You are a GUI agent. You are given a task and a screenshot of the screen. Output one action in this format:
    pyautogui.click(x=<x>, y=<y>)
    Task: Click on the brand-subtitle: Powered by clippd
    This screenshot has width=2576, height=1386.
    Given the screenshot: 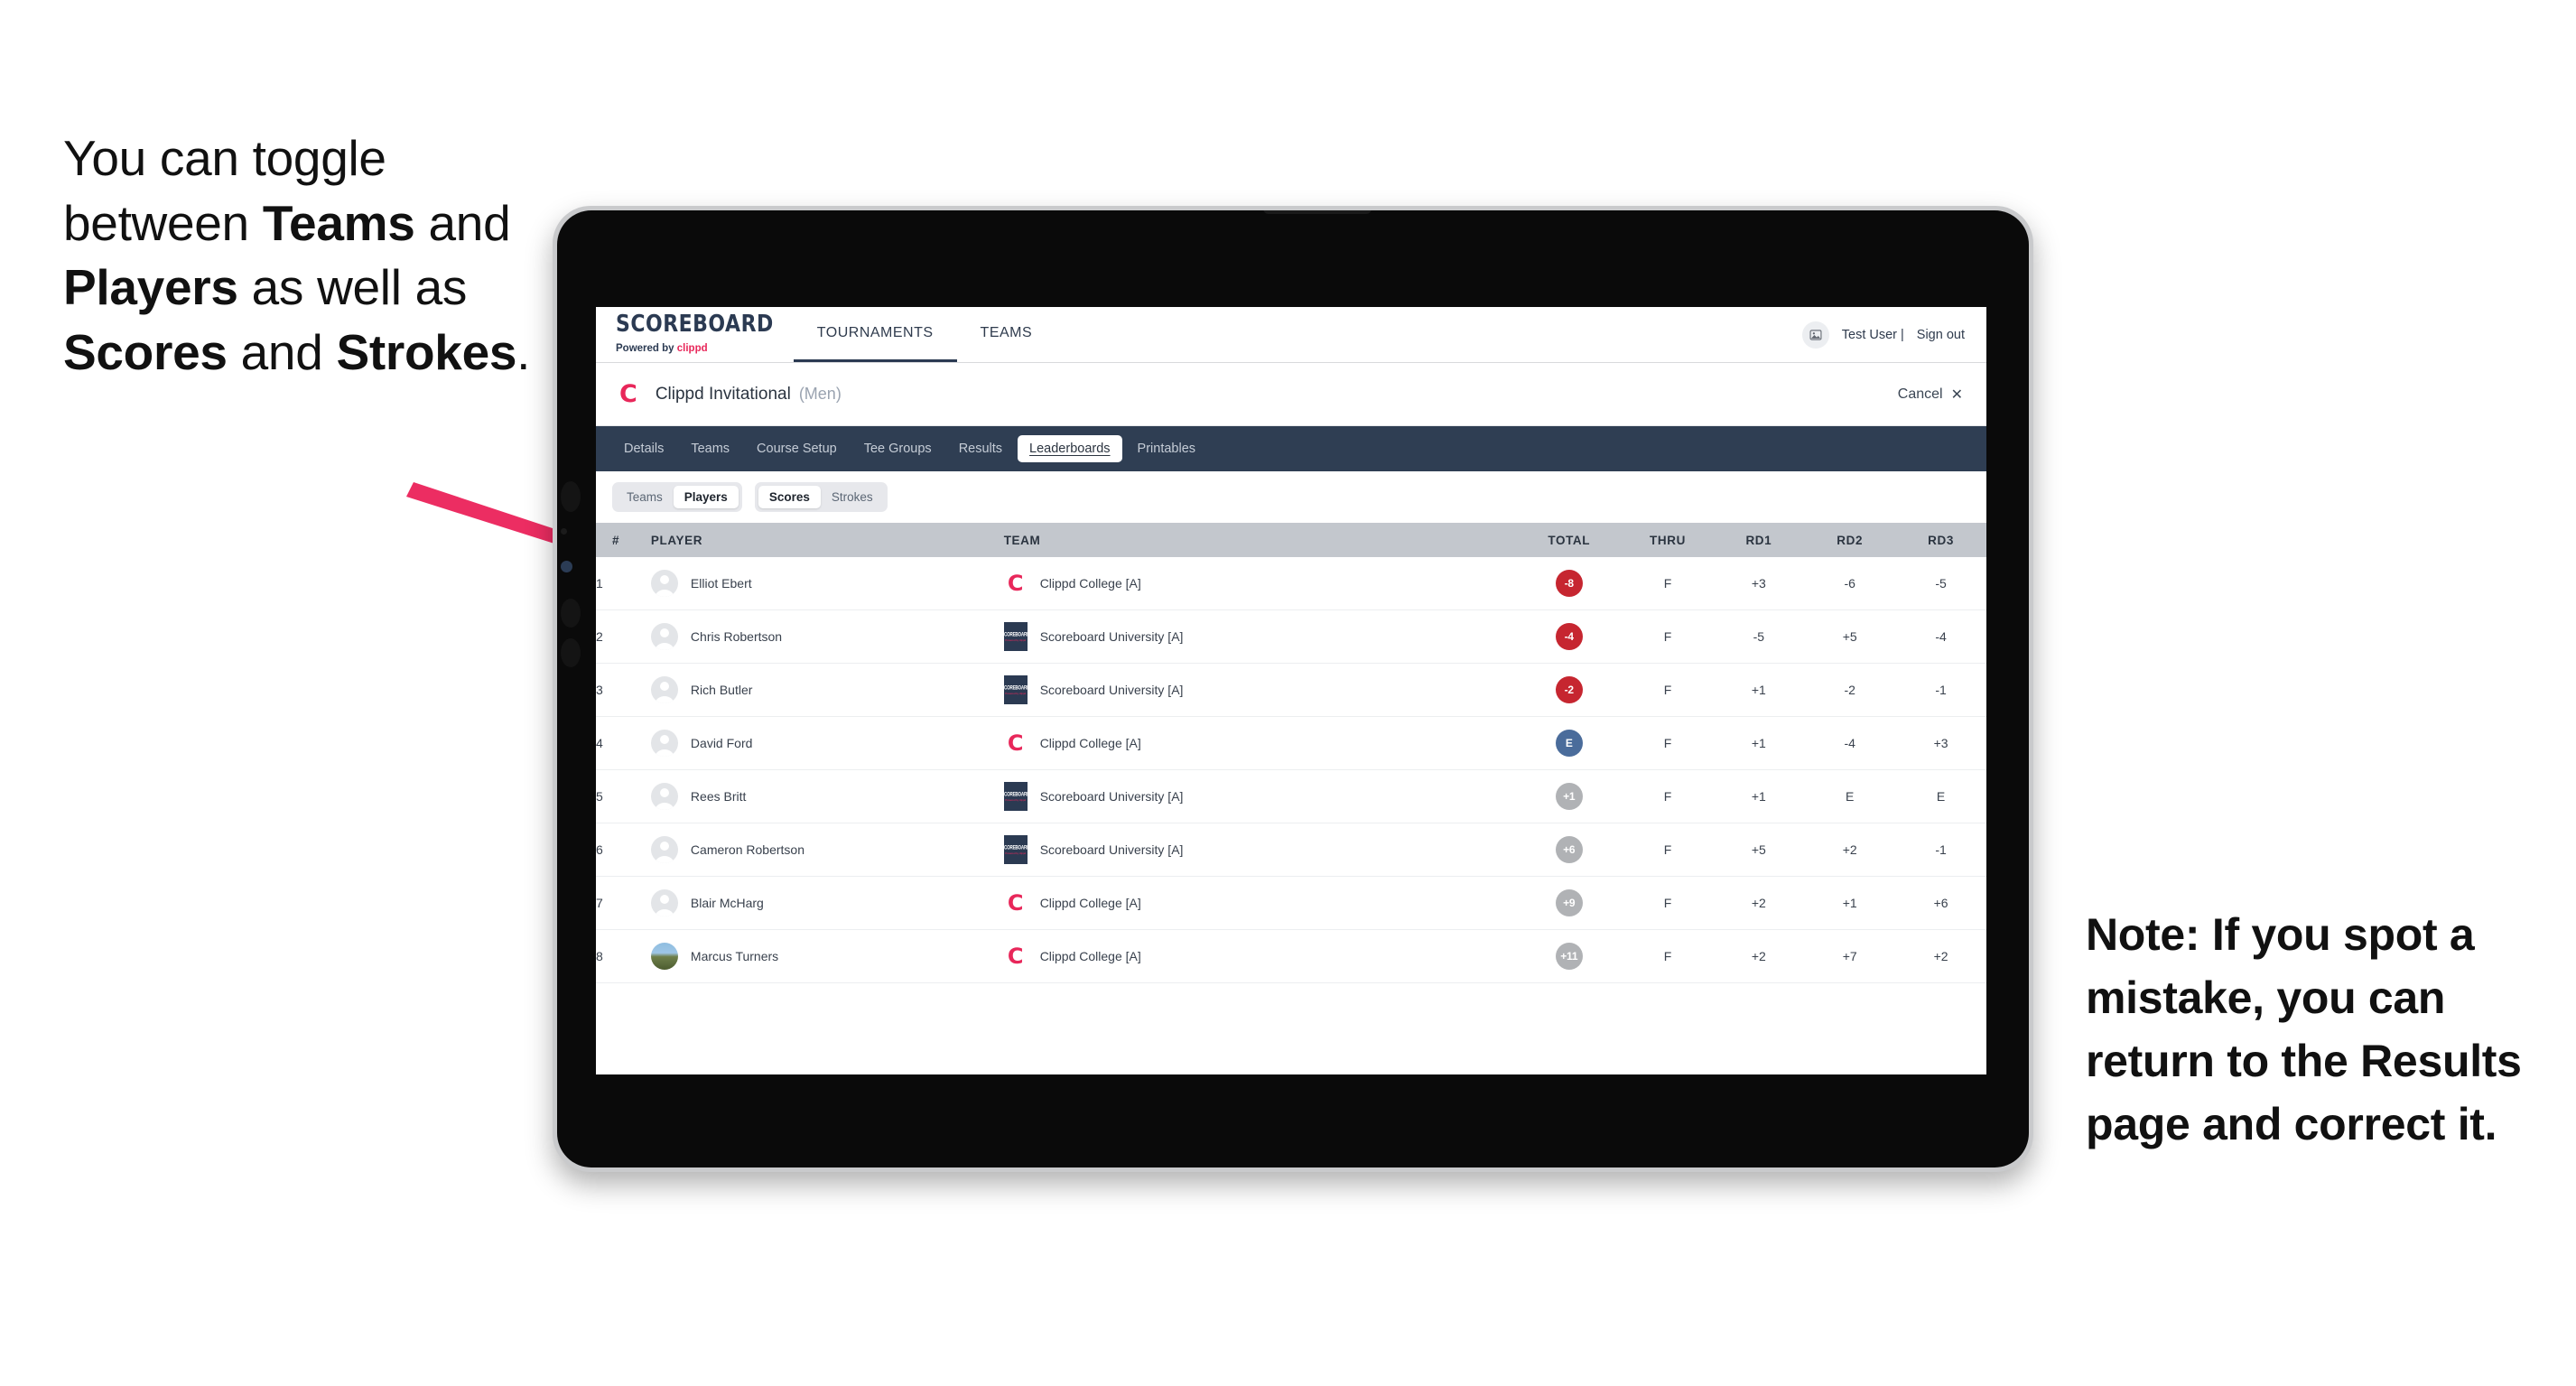 What is the action you would take?
    pyautogui.click(x=695, y=348)
    